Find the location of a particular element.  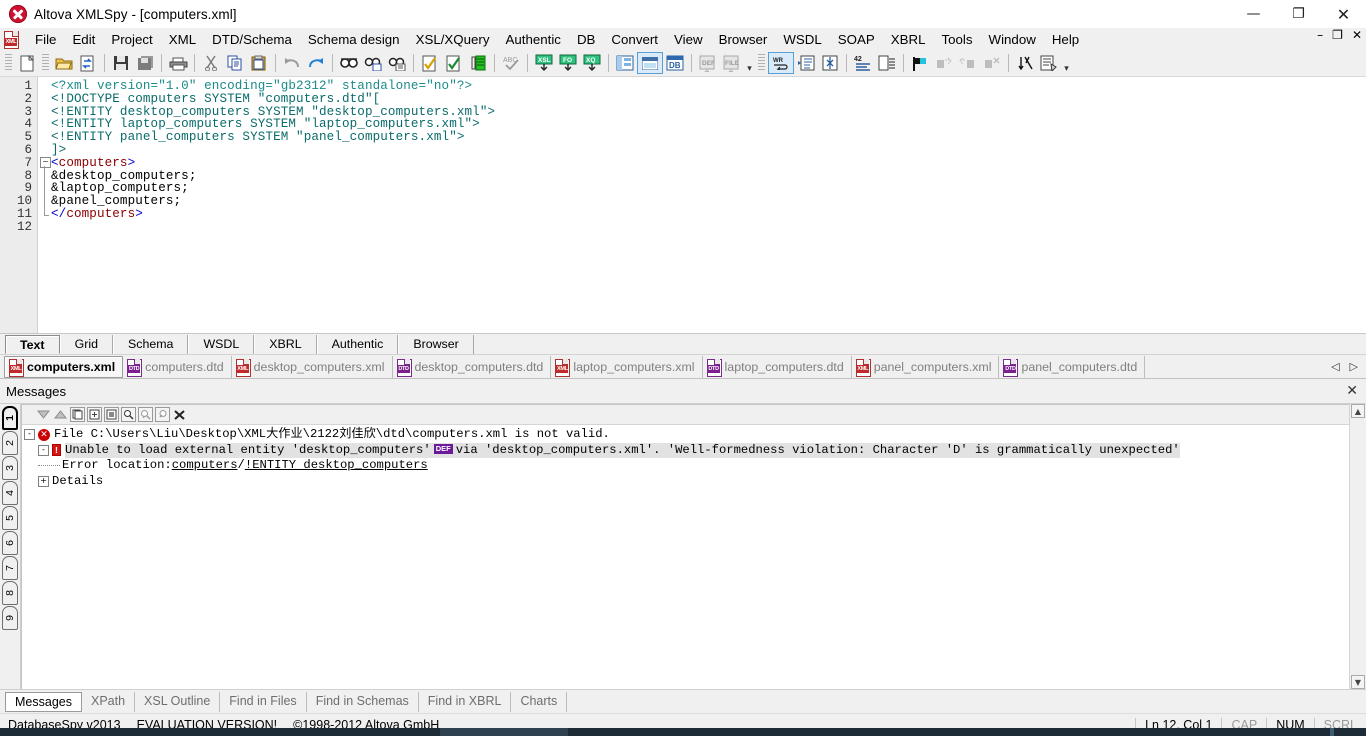

view-tab-grid: Grid is located at coordinates (86, 344).